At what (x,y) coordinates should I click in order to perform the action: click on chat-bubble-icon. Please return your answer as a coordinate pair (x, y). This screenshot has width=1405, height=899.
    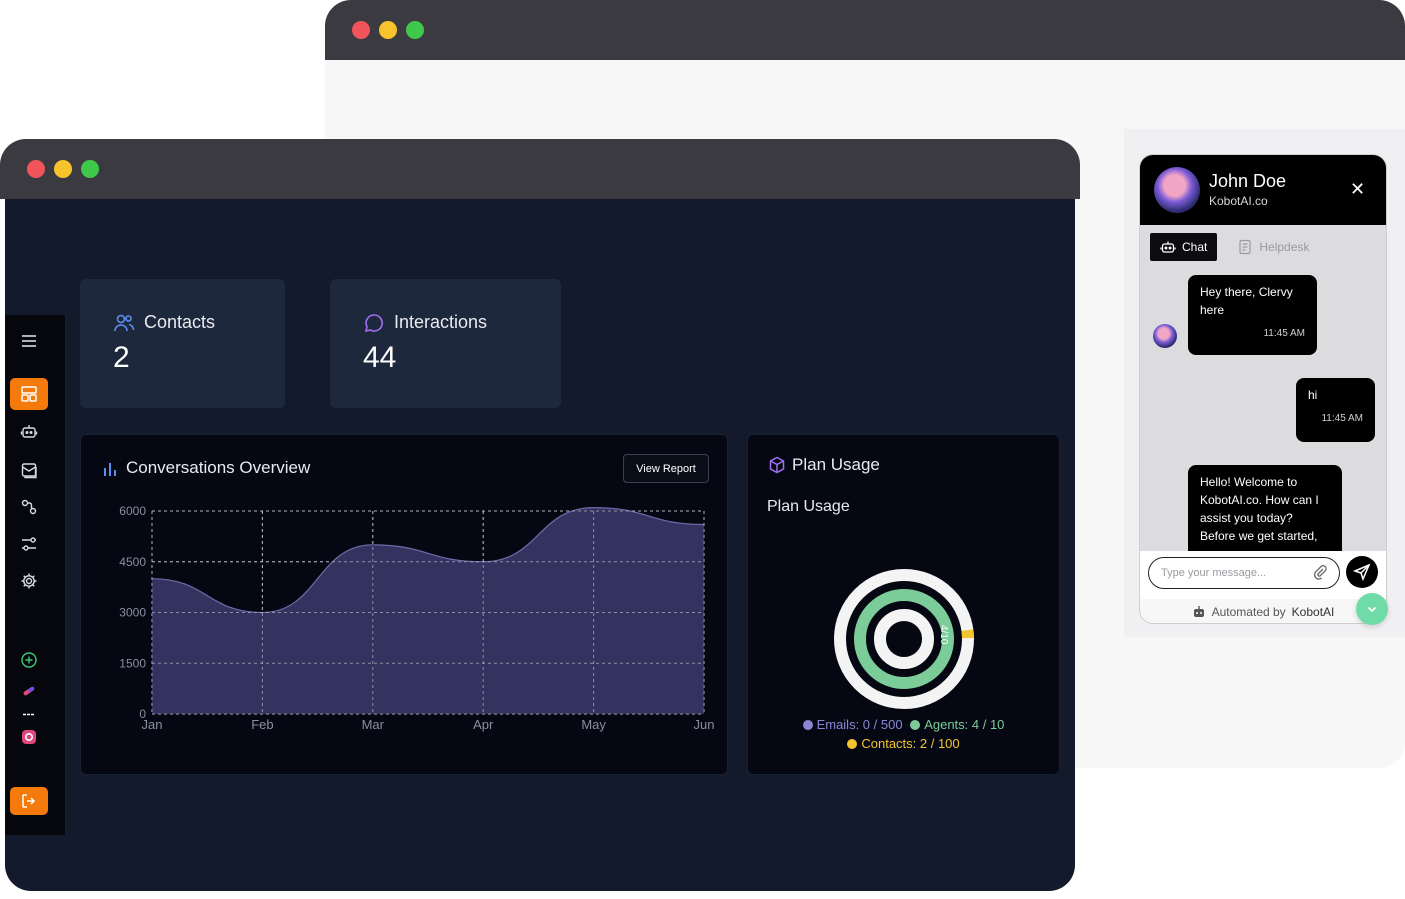
    Looking at the image, I should click on (373, 323).